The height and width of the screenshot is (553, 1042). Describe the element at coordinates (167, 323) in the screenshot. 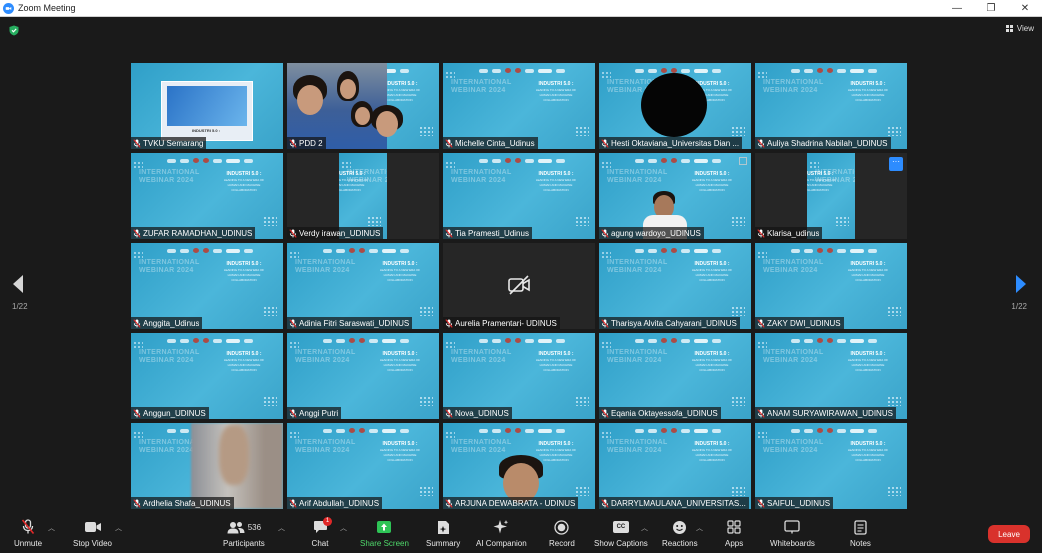

I see `participant-name-label: Anggita_Udinus` at that location.